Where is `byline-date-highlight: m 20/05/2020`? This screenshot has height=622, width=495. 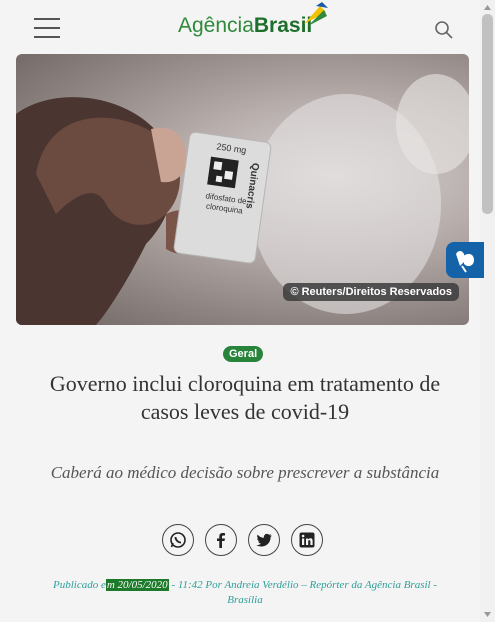 byline-date-highlight: m 20/05/2020 is located at coordinates (137, 585).